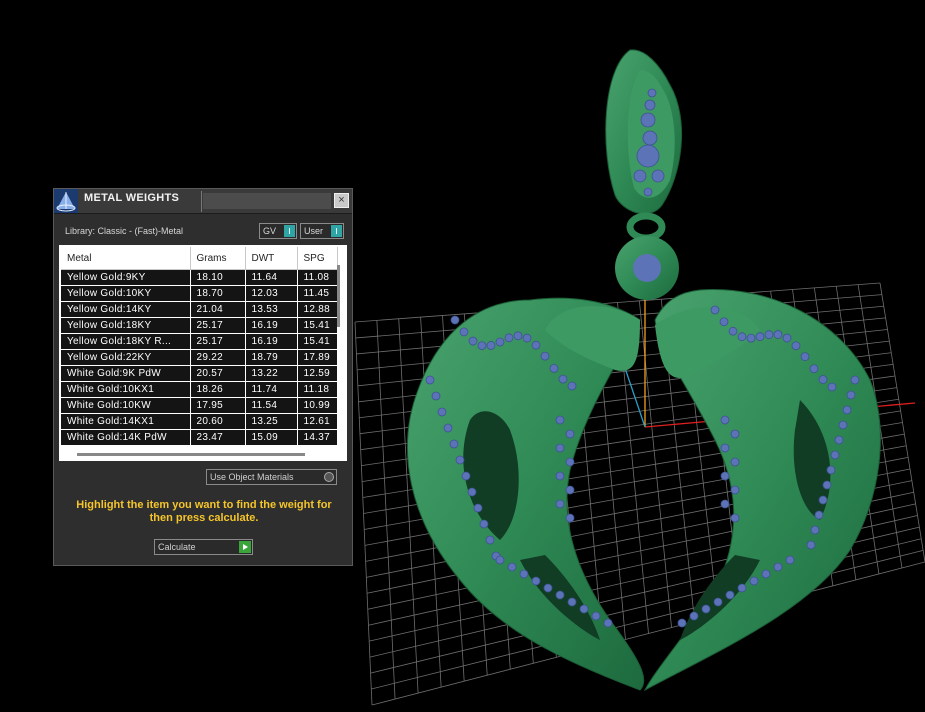 This screenshot has height=712, width=925. I want to click on cell-spg: 12.88, so click(317, 309).